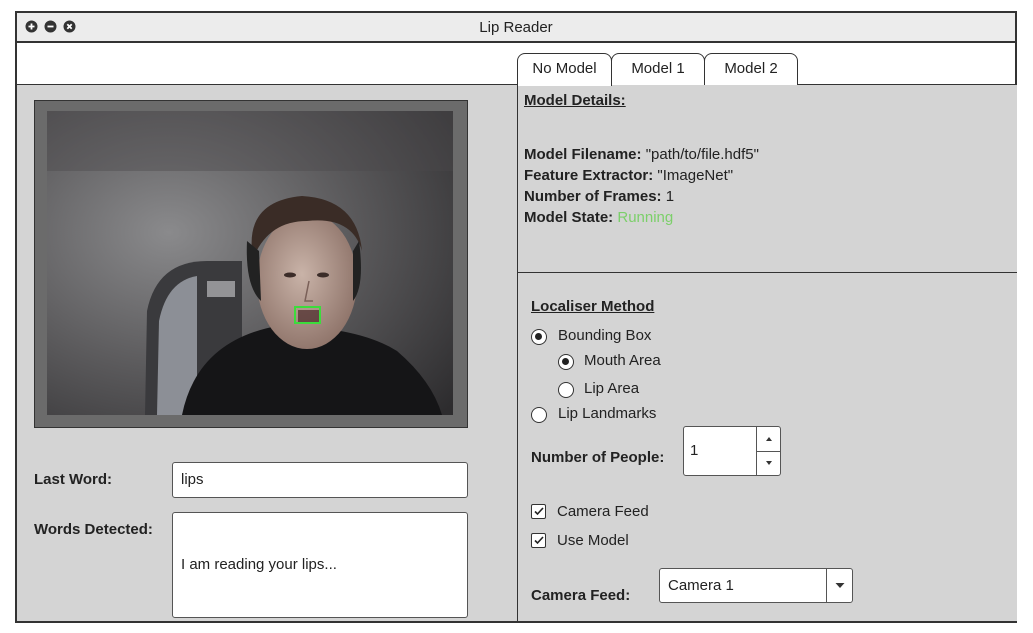 The width and height of the screenshot is (1033, 633). I want to click on tab-no-model: No Model, so click(564, 69).